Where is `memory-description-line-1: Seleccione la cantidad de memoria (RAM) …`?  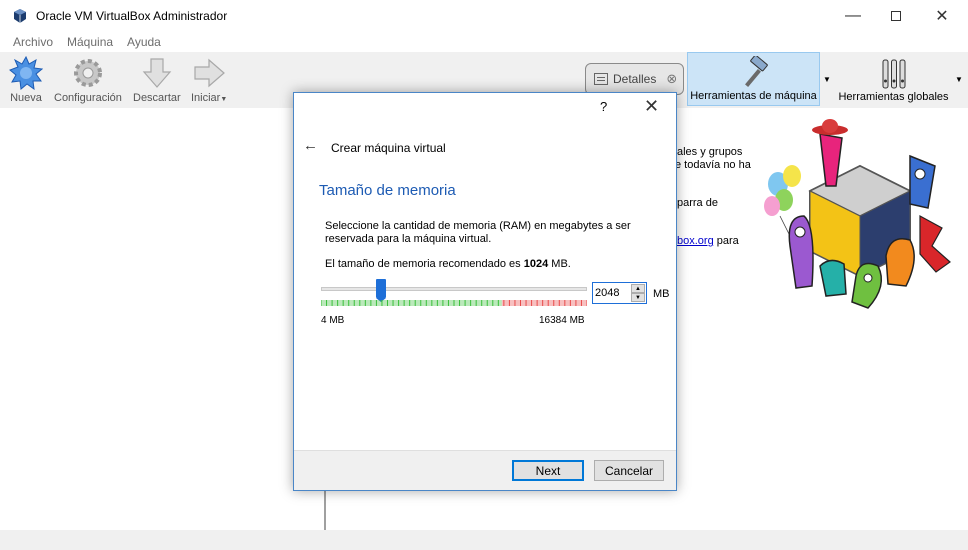
memory-description-line-1: Seleccione la cantidad de memoria (RAM) … is located at coordinates (478, 226).